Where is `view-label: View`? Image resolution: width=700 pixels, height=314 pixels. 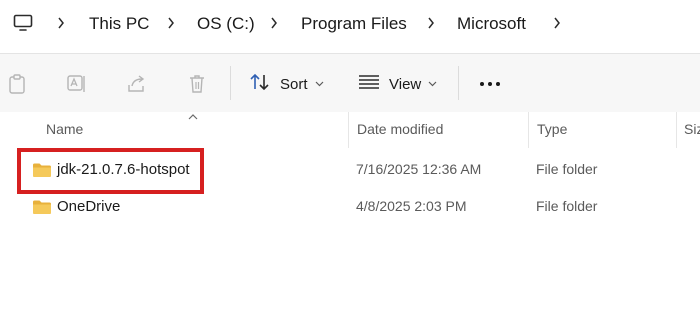
view-label: View is located at coordinates (405, 84).